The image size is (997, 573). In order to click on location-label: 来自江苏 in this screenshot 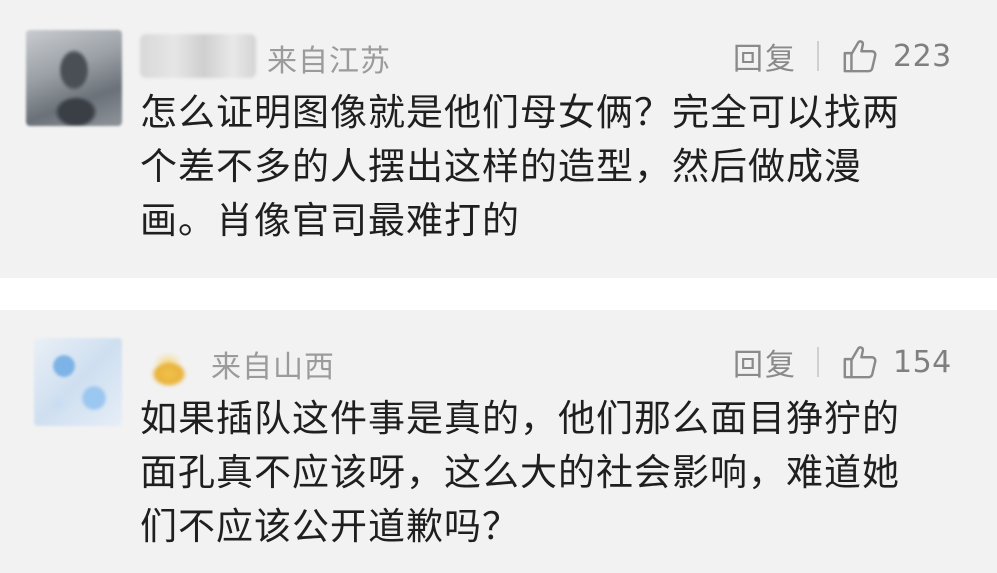, I will do `click(329, 61)`.